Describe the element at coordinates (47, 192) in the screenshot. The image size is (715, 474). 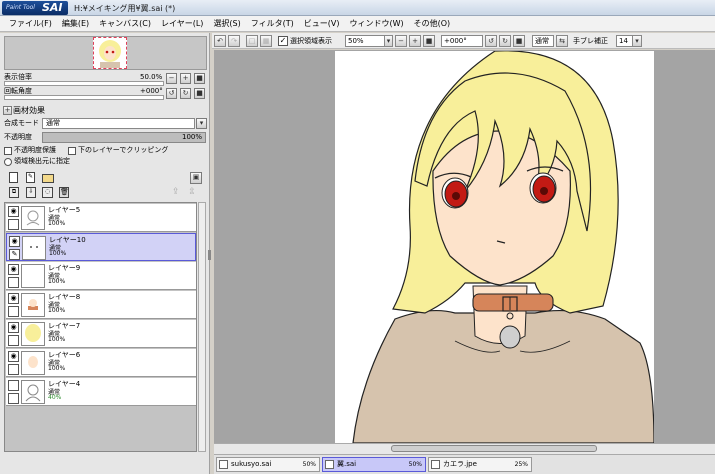
I see `clear-layer-icon: ◌` at that location.